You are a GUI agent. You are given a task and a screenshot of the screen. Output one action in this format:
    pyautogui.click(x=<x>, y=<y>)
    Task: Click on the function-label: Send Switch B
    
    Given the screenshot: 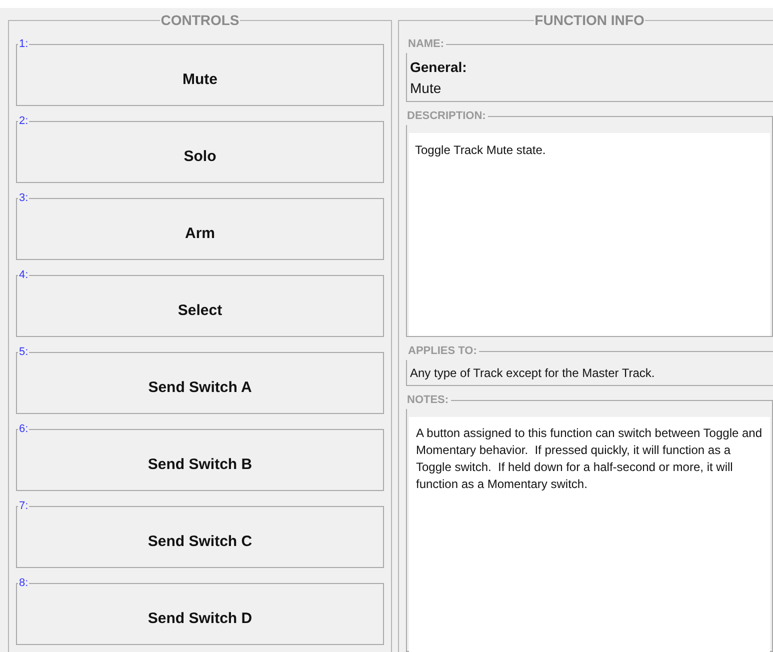 What is the action you would take?
    pyautogui.click(x=200, y=464)
    